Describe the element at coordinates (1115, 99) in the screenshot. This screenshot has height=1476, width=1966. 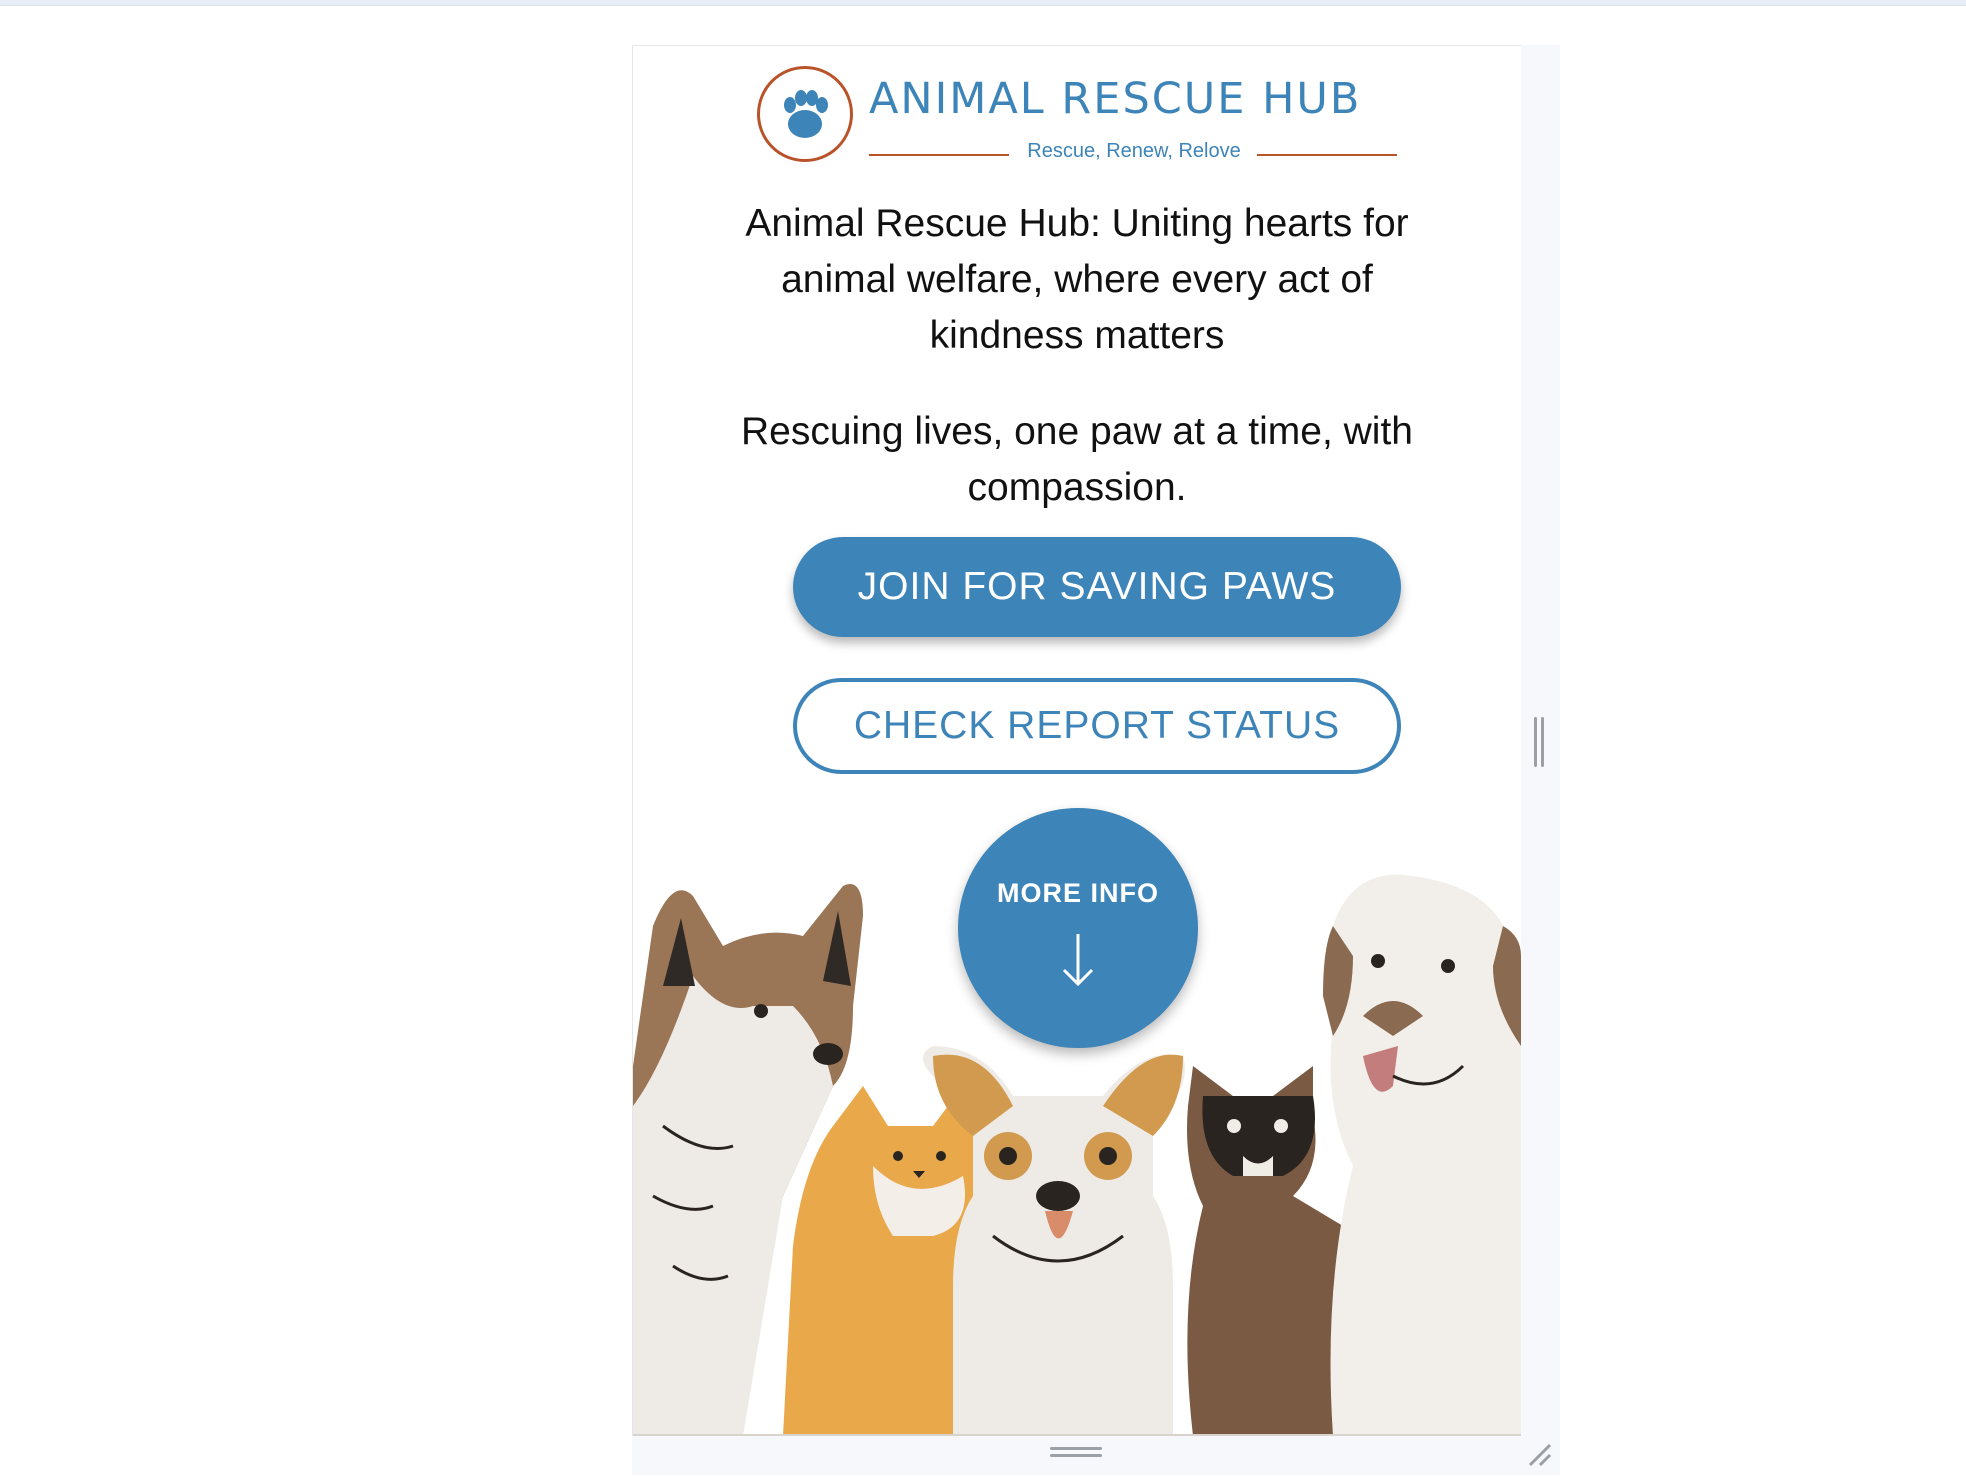
I see `brand-name: ANIMAL RESCUE HUB` at that location.